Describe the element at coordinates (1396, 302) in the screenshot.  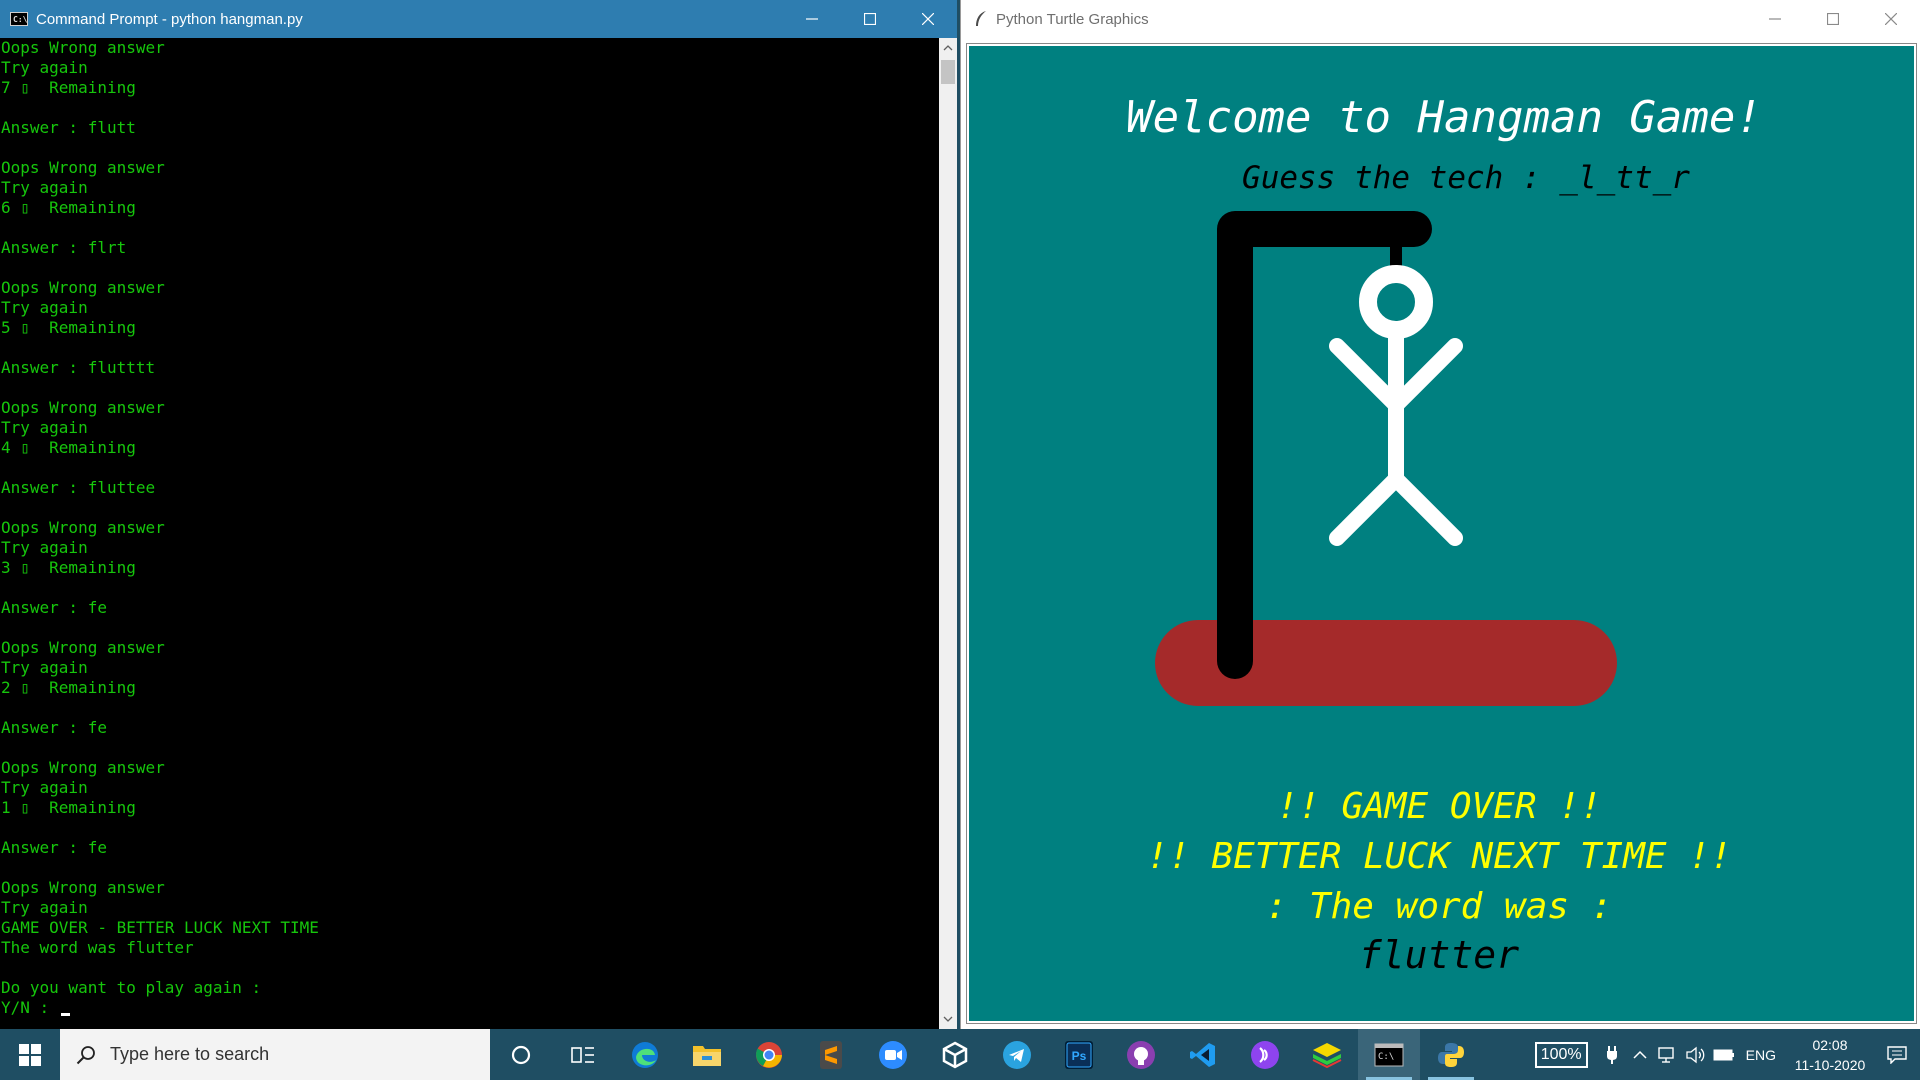
I see `hangman-head` at that location.